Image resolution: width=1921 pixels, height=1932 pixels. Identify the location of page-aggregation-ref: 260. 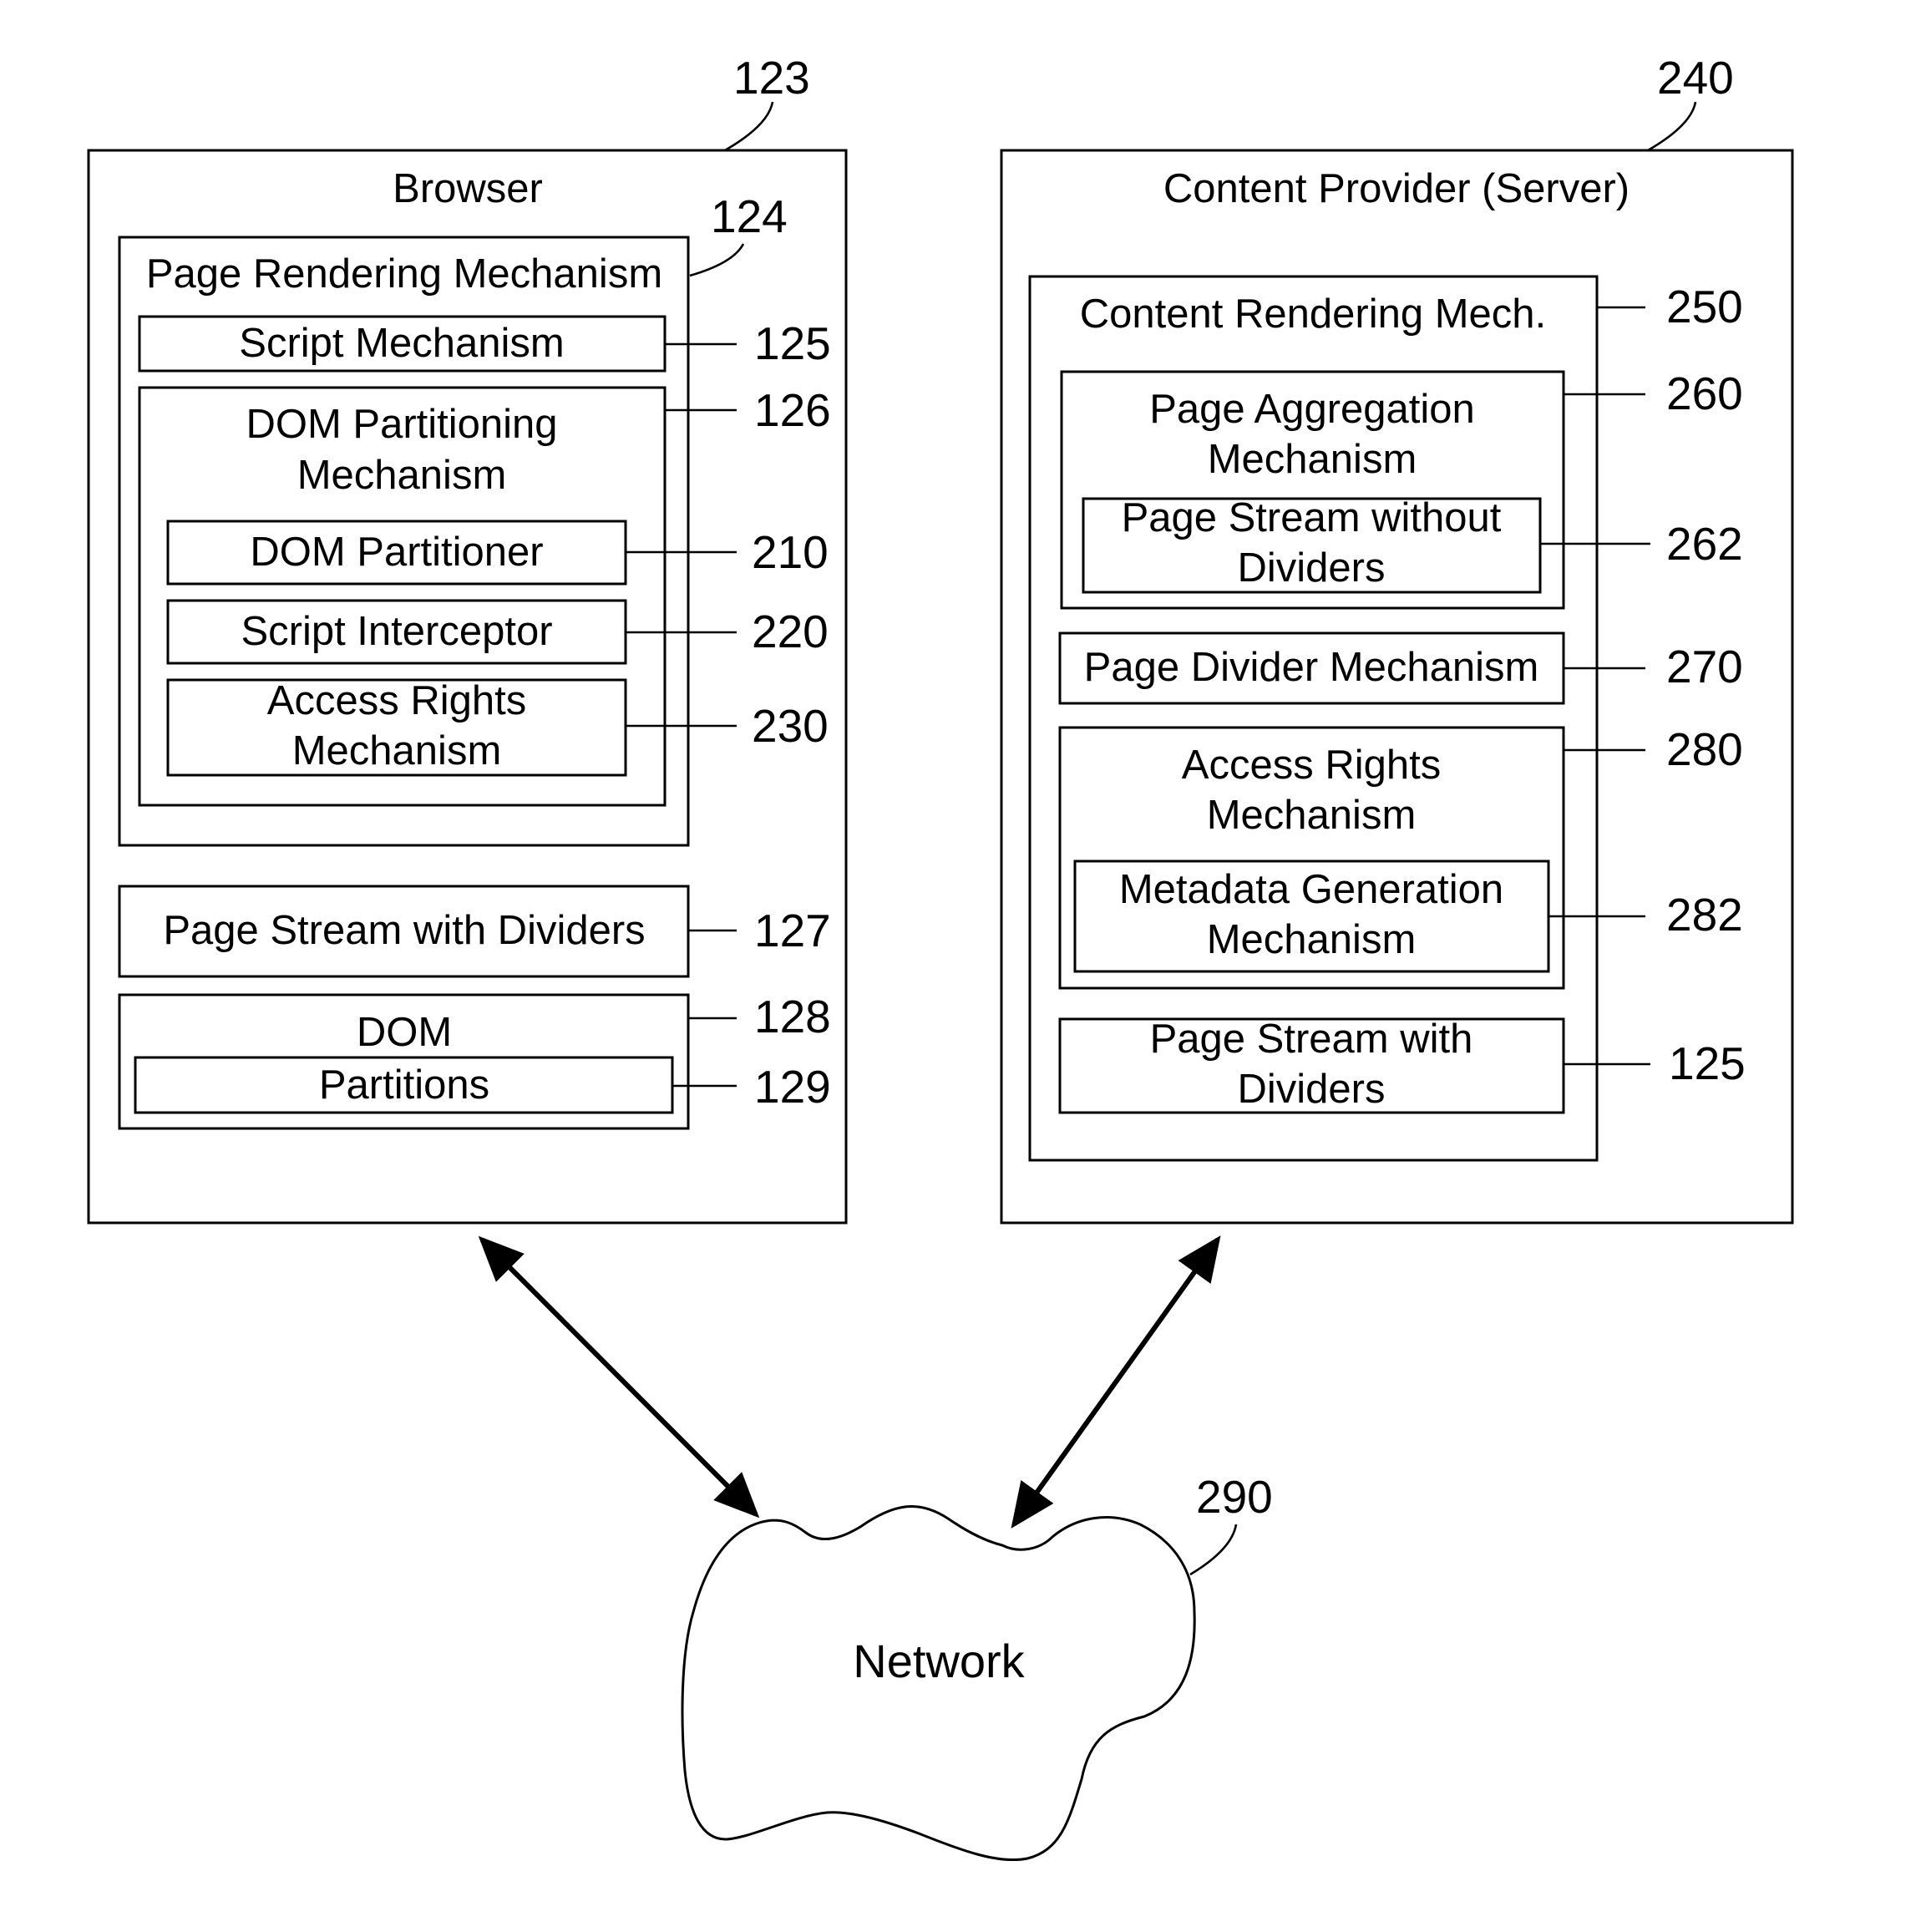
(1704, 393).